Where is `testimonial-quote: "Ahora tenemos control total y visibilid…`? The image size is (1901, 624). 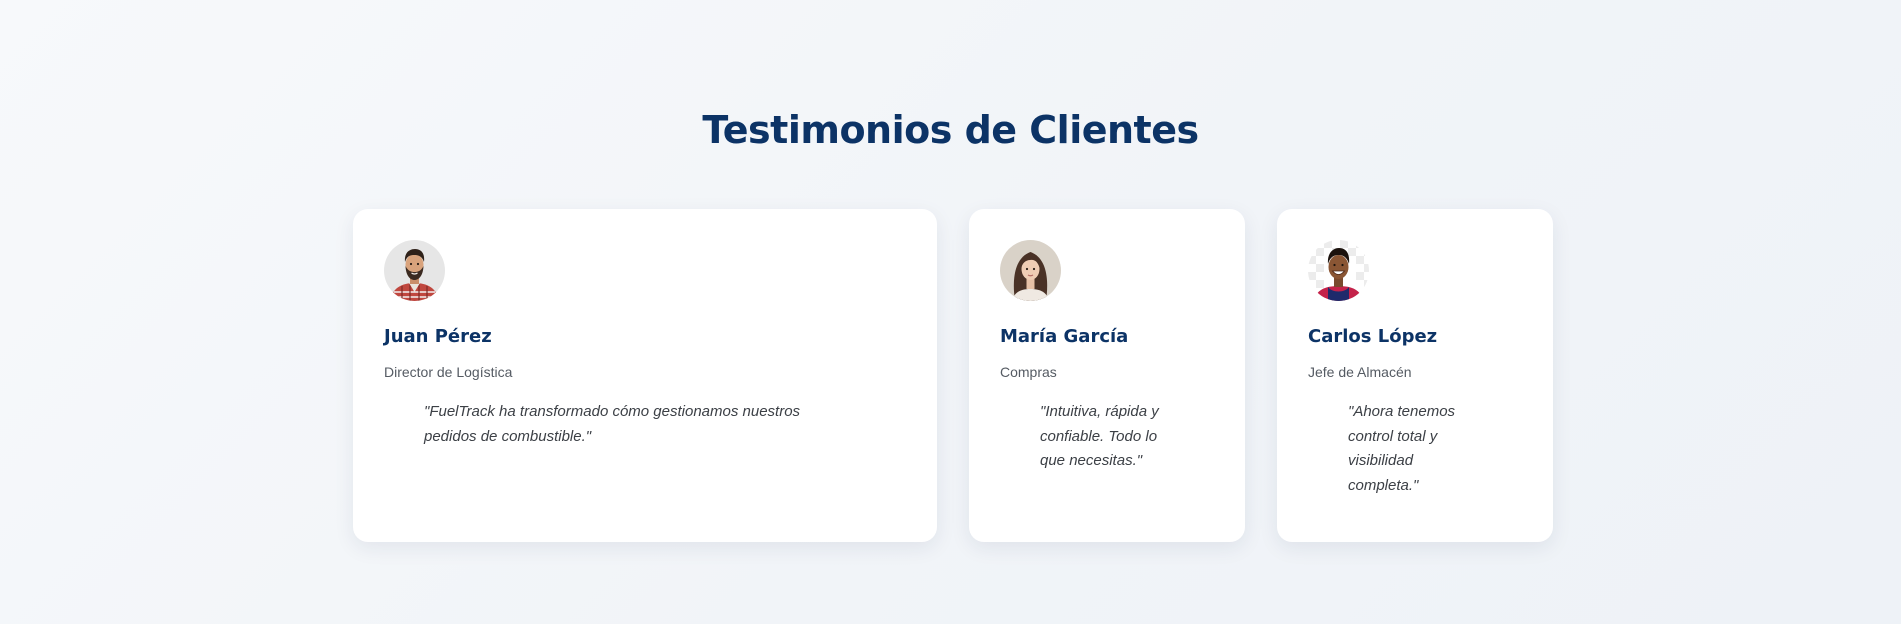 testimonial-quote: "Ahora tenemos control total y visibilid… is located at coordinates (1402, 448).